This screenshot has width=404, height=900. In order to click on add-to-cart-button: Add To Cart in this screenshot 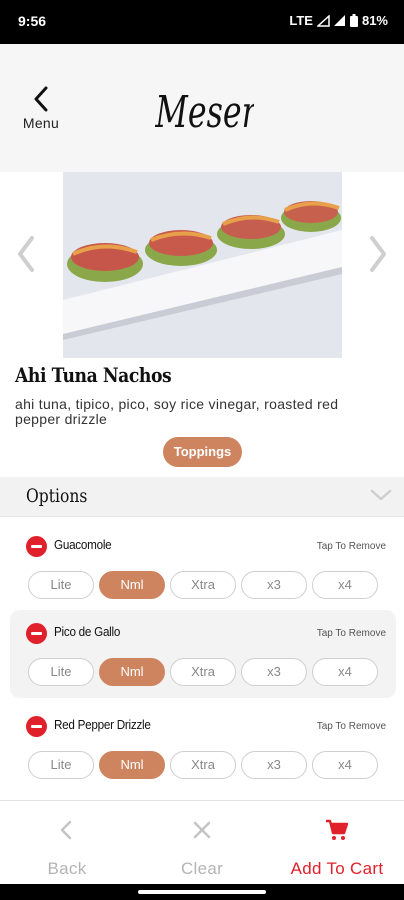, I will do `click(337, 843)`.